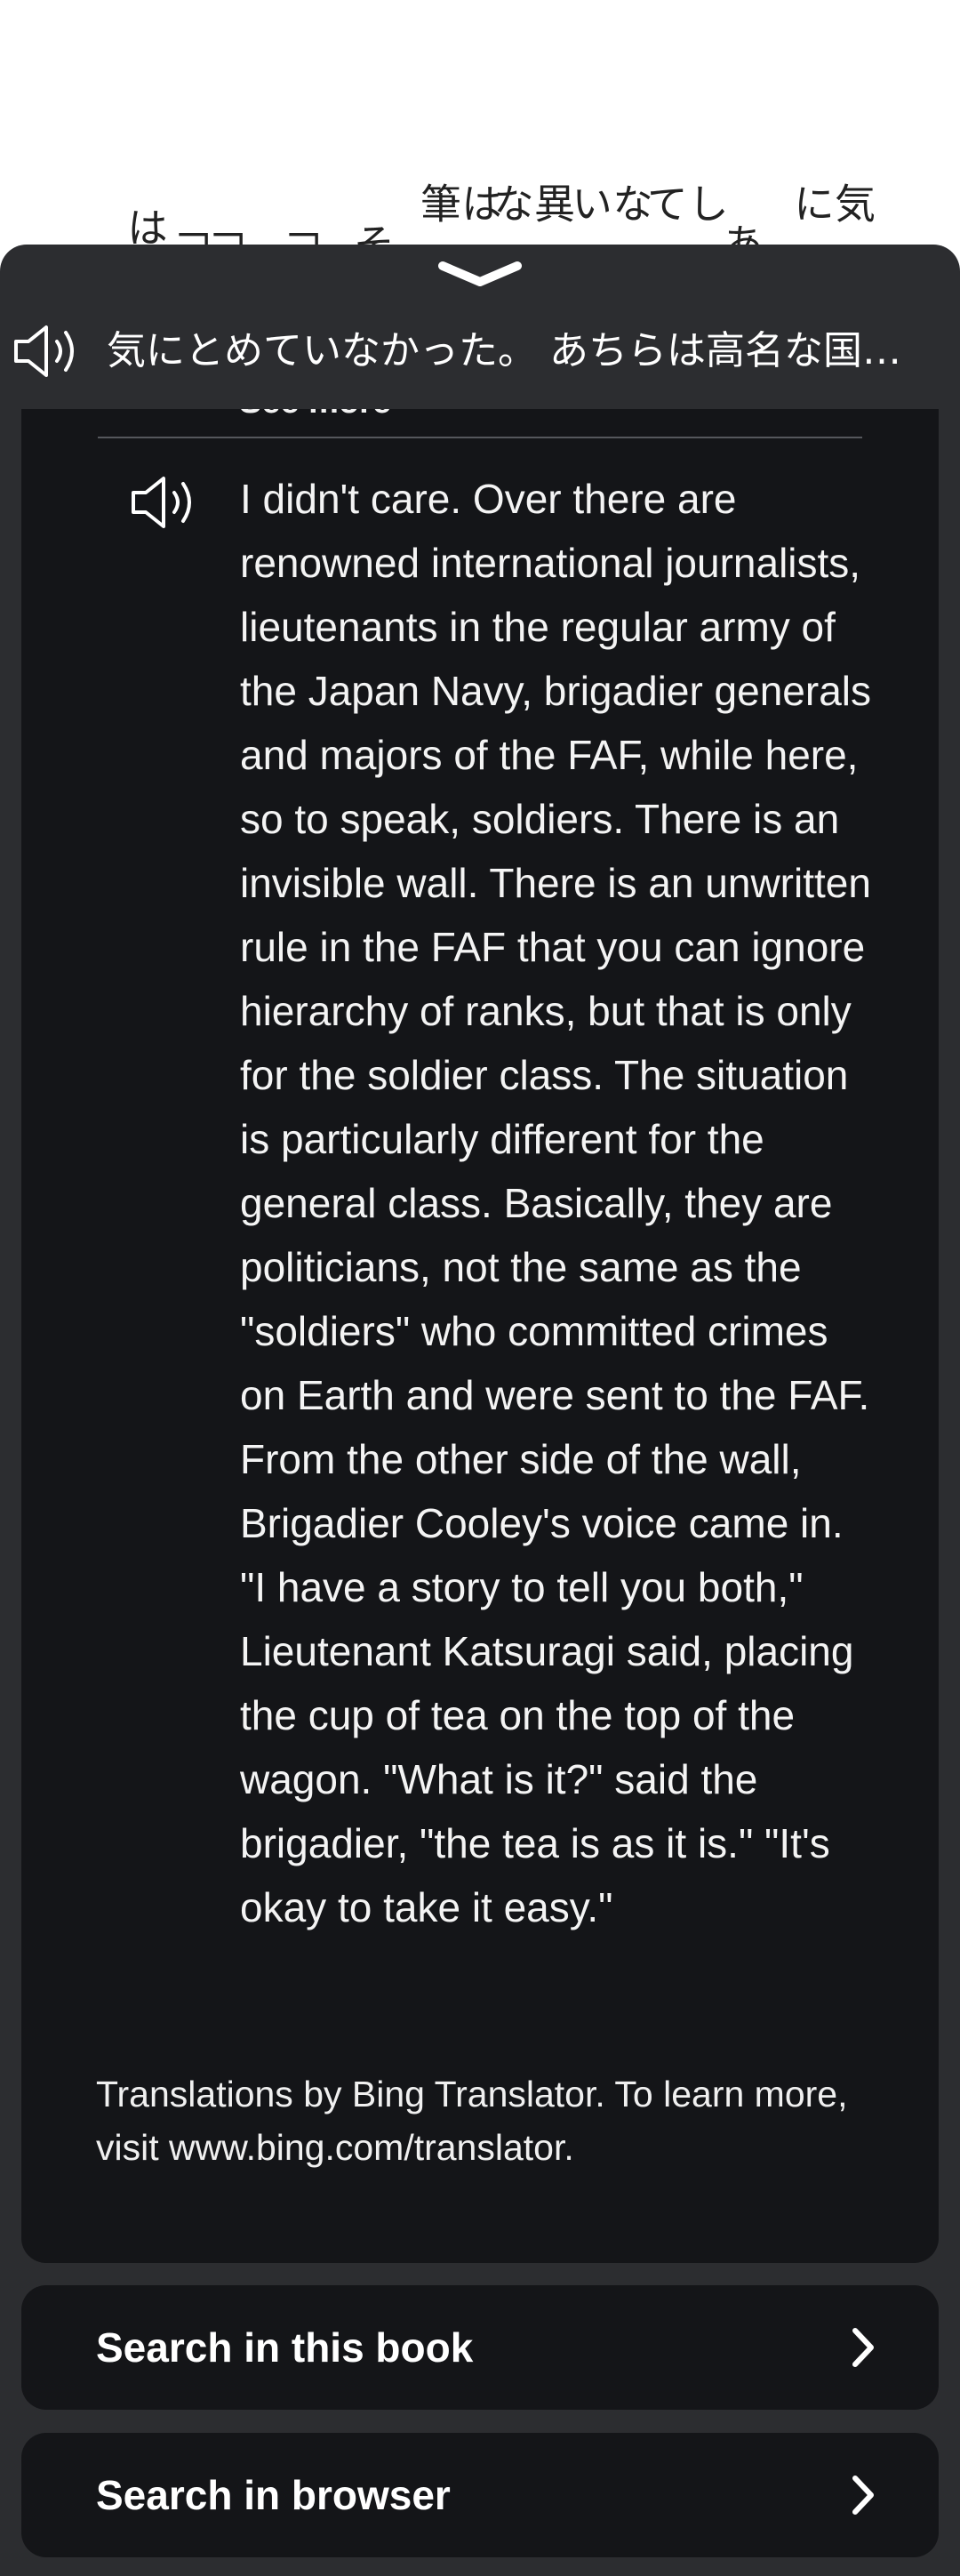 The image size is (960, 2576). Describe the element at coordinates (480, 2347) in the screenshot. I see `search-in-book-button: Search in this book` at that location.